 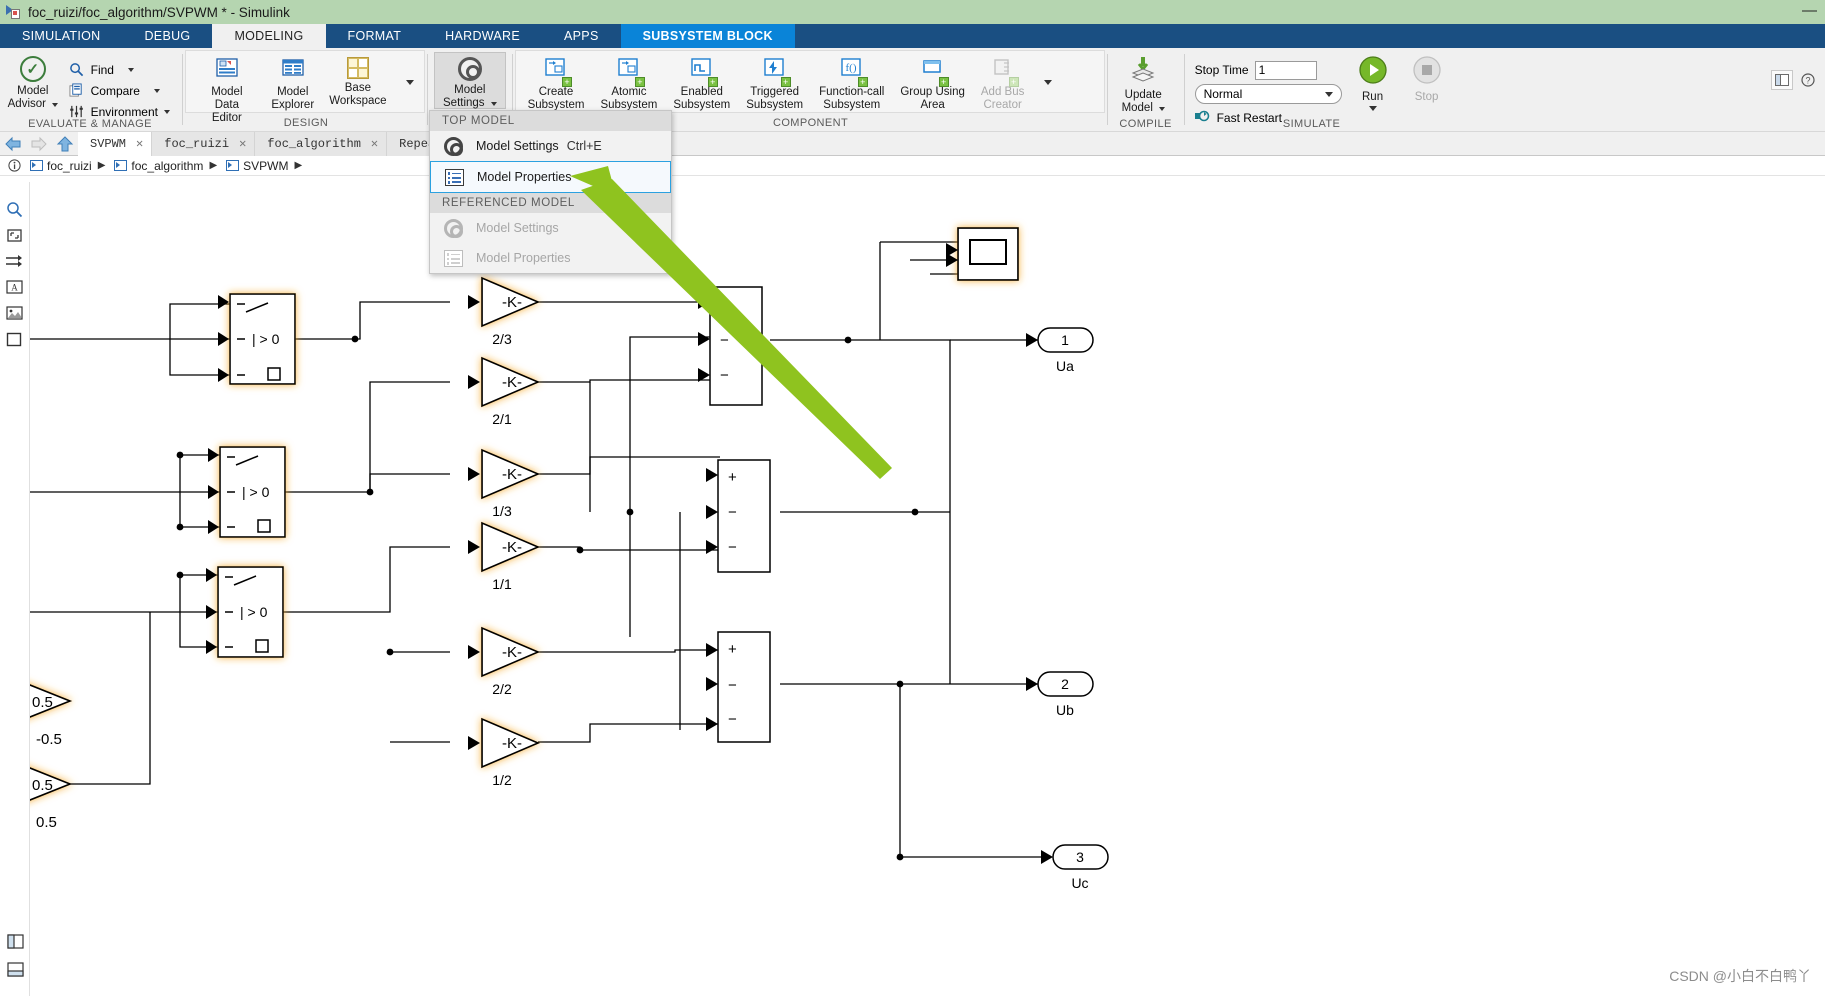 I want to click on menu-item-model-settings: Model Settings Ctrl+E, so click(x=550, y=146).